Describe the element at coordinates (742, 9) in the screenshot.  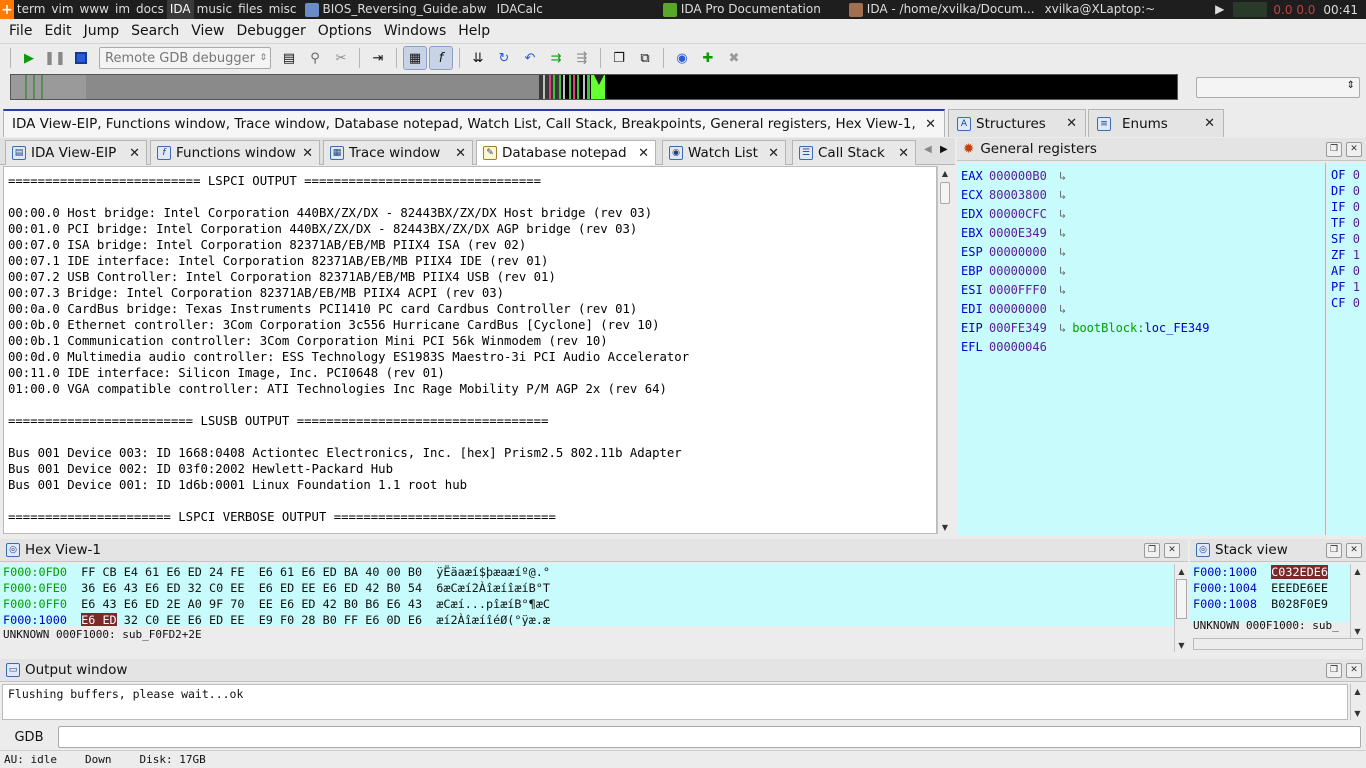
I see `task-ida-docs: IDA Pro Documentation` at that location.